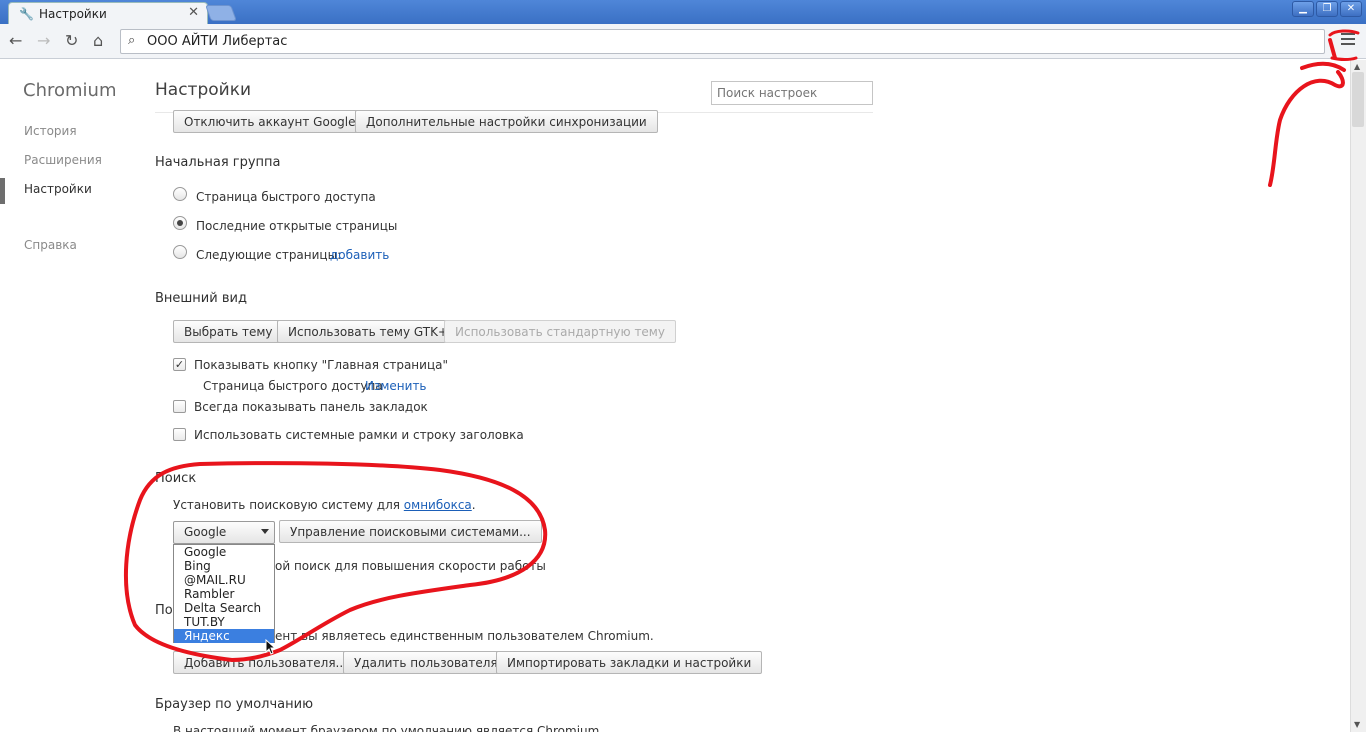 The width and height of the screenshot is (1366, 732). I want to click on search-engine-select: Google, so click(224, 532).